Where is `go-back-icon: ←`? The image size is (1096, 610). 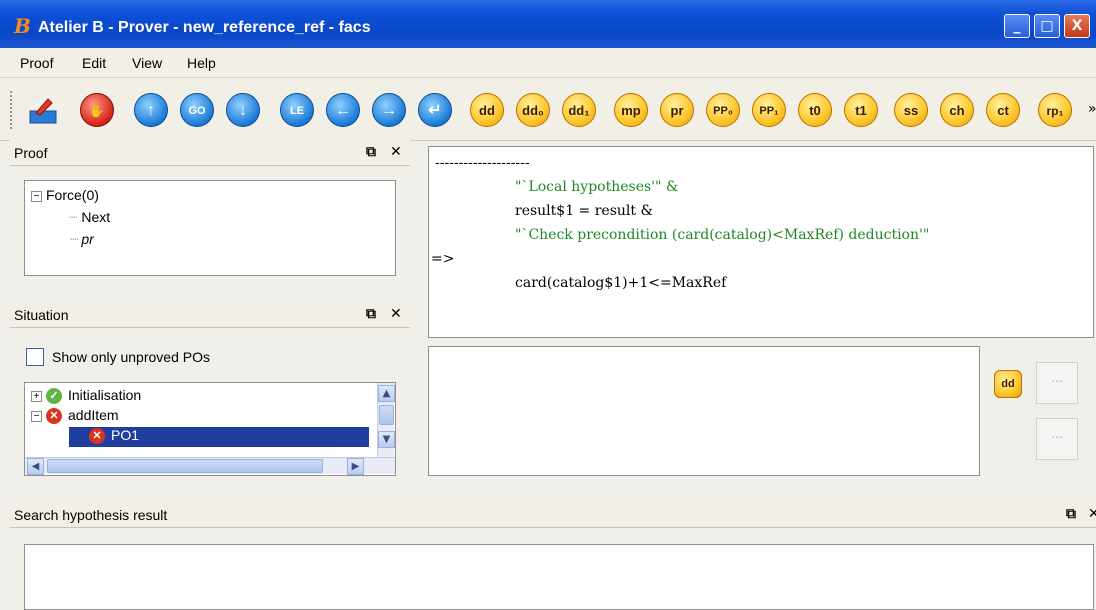
go-back-icon: ← is located at coordinates (343, 110).